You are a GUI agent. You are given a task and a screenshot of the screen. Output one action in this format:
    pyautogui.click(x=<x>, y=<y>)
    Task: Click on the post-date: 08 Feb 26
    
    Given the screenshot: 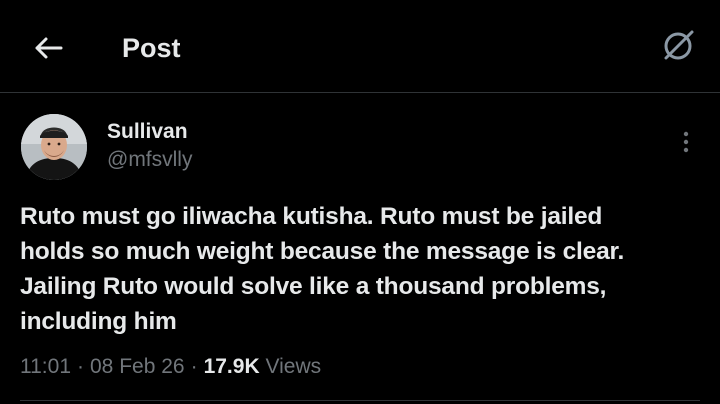 What is the action you would take?
    pyautogui.click(x=137, y=366)
    